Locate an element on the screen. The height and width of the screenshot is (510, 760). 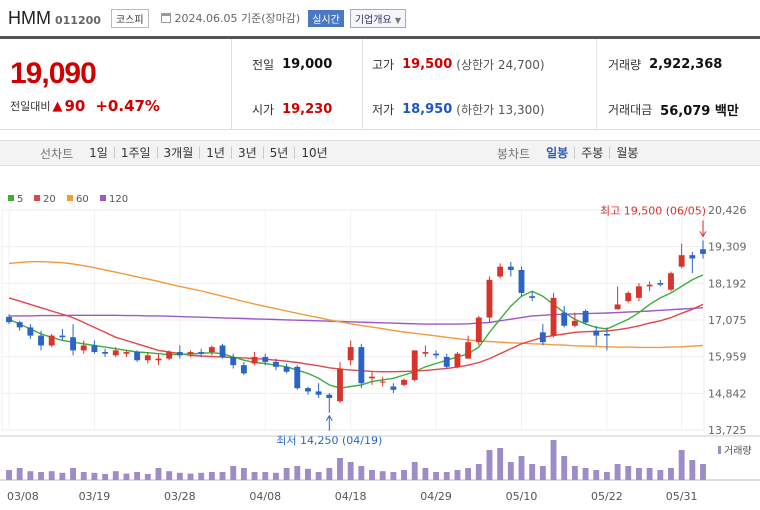
legend-label-ma120: 120 is located at coordinates (118, 199).